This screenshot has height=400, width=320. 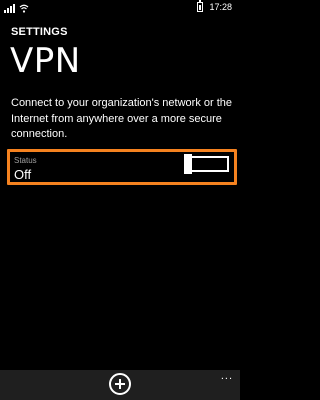 I want to click on add-circle-icon, so click(x=120, y=384).